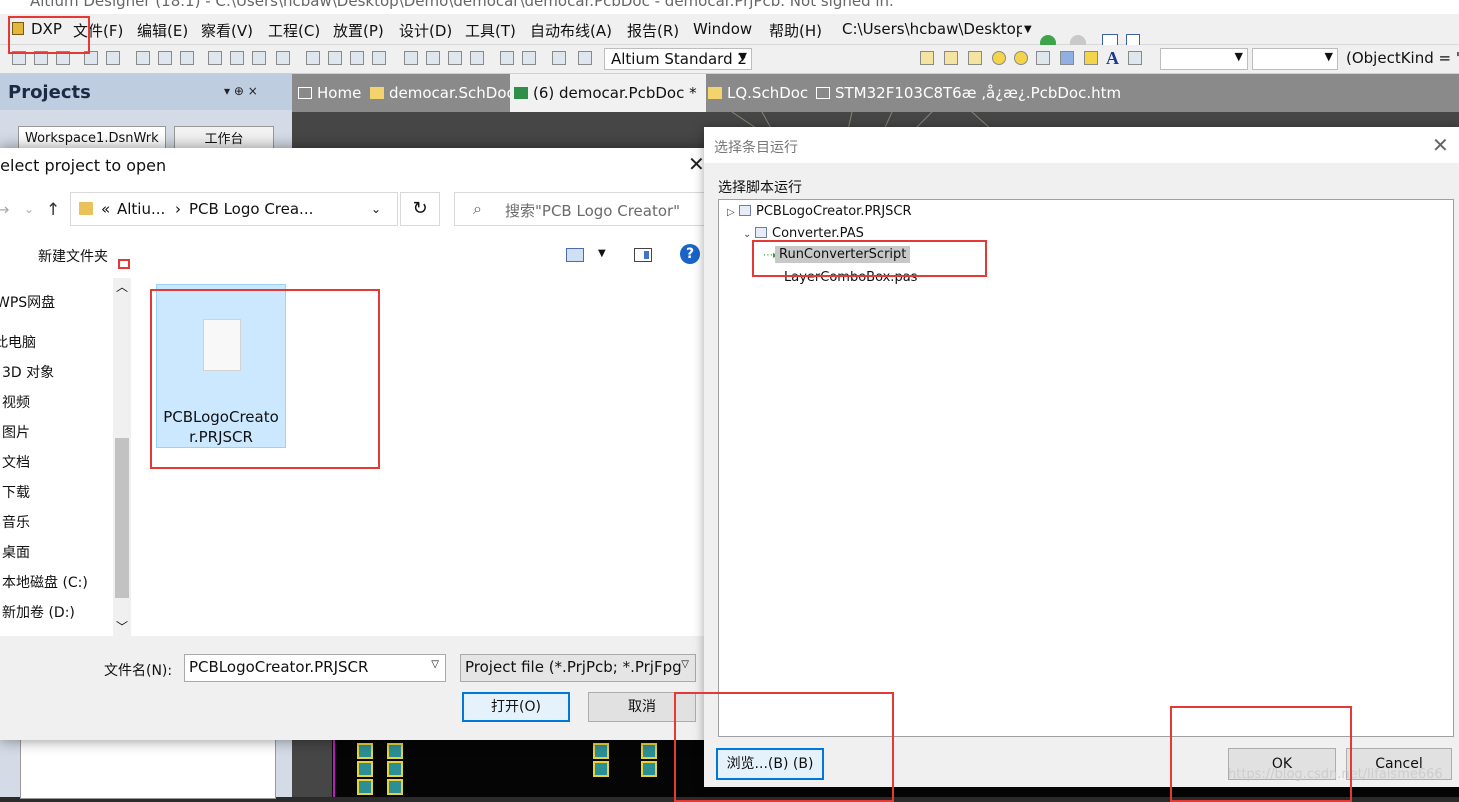 This screenshot has height=802, width=1459. I want to click on file-item-pcblogocreator: PCBLogoCreator.PRJSCR, so click(221, 366).